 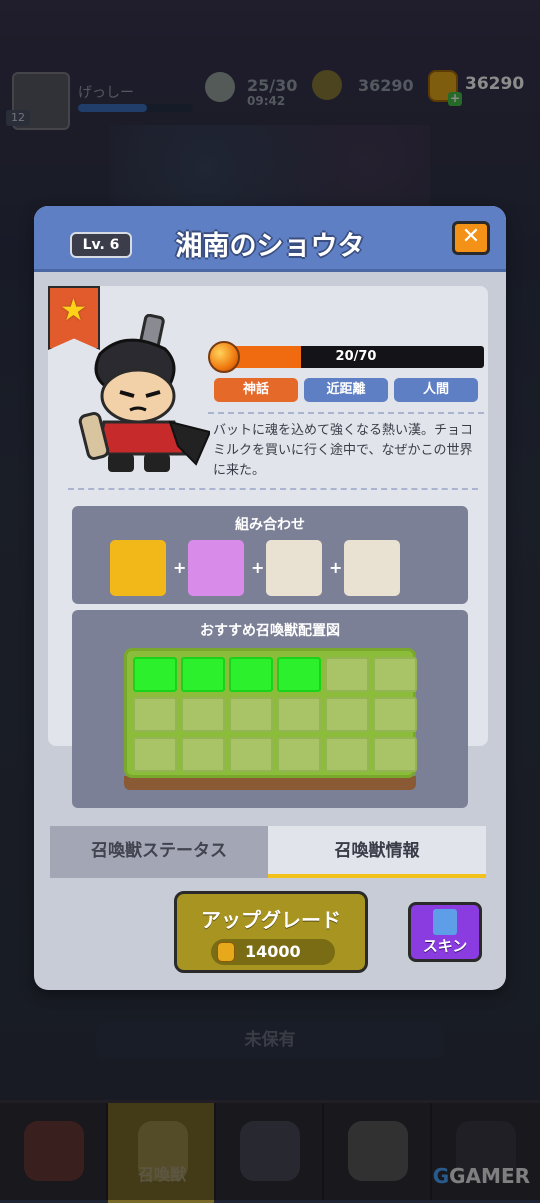 I want to click on level-badge: Lv. 6, so click(x=101, y=245).